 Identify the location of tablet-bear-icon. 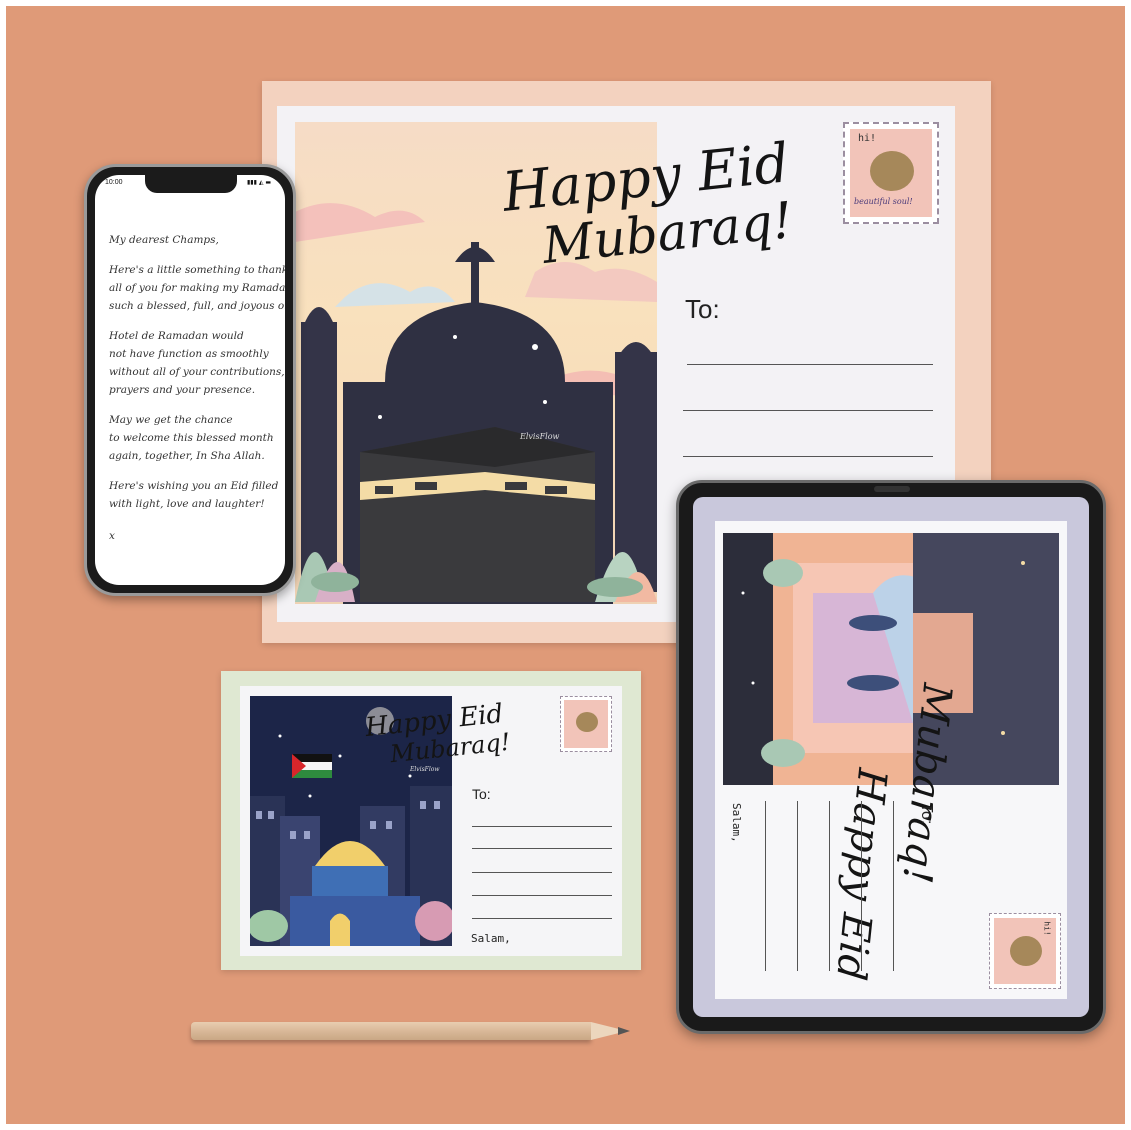
(1026, 951).